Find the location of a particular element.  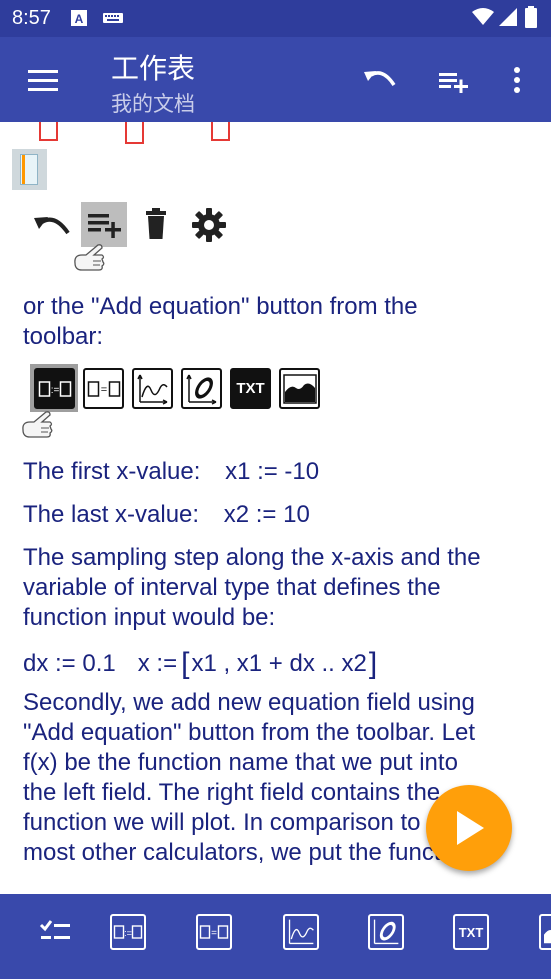

checklist-button is located at coordinates (55, 932).